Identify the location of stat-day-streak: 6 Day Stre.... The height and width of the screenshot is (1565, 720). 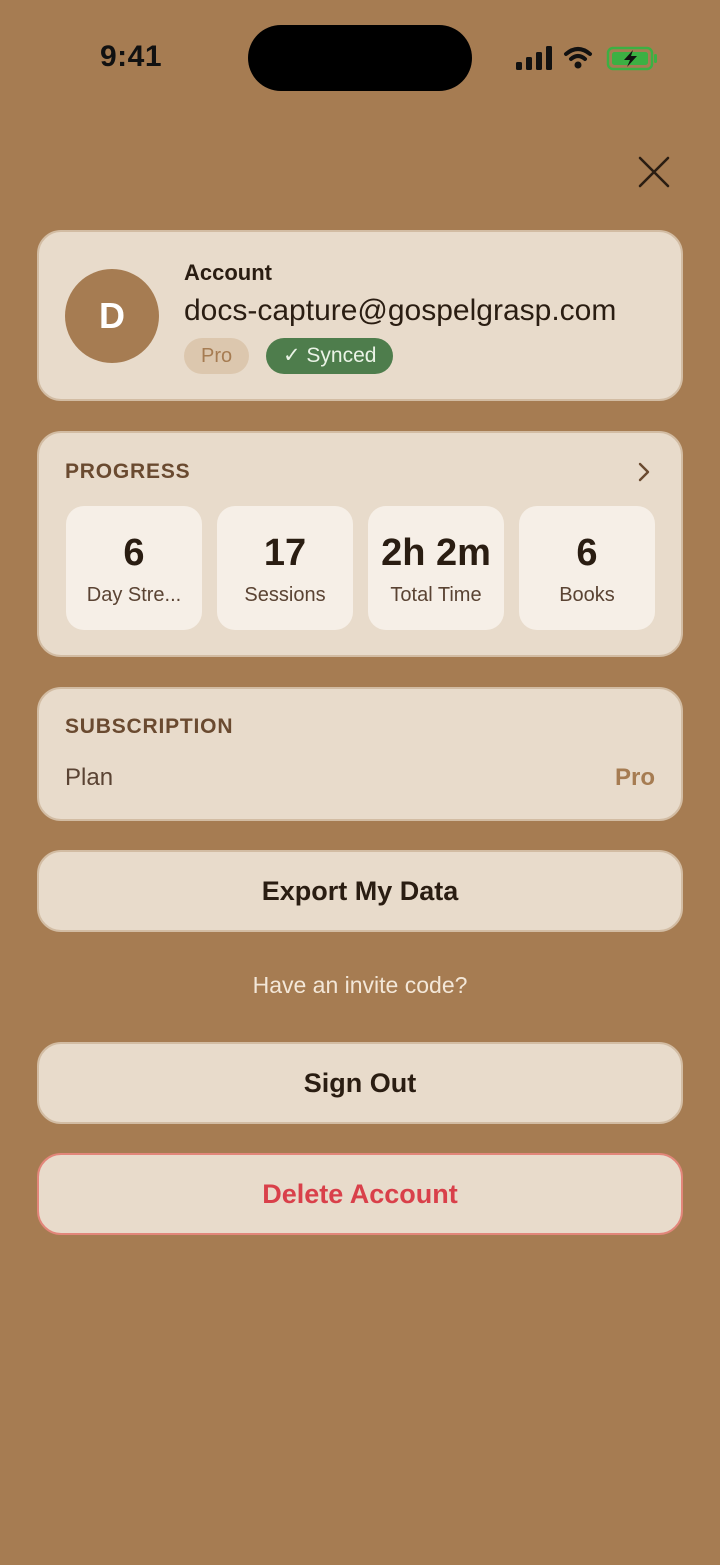
(134, 568).